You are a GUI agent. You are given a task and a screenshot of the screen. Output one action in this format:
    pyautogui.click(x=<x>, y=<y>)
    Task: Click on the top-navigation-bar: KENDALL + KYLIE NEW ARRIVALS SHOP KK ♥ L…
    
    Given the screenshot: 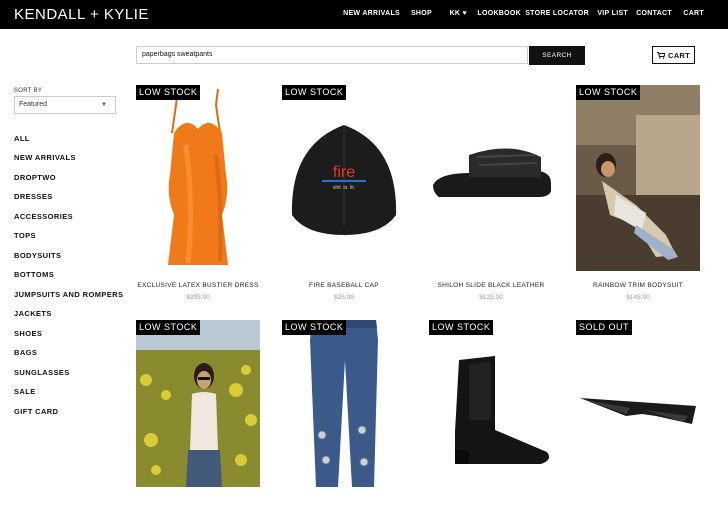 What is the action you would take?
    pyautogui.click(x=364, y=14)
    